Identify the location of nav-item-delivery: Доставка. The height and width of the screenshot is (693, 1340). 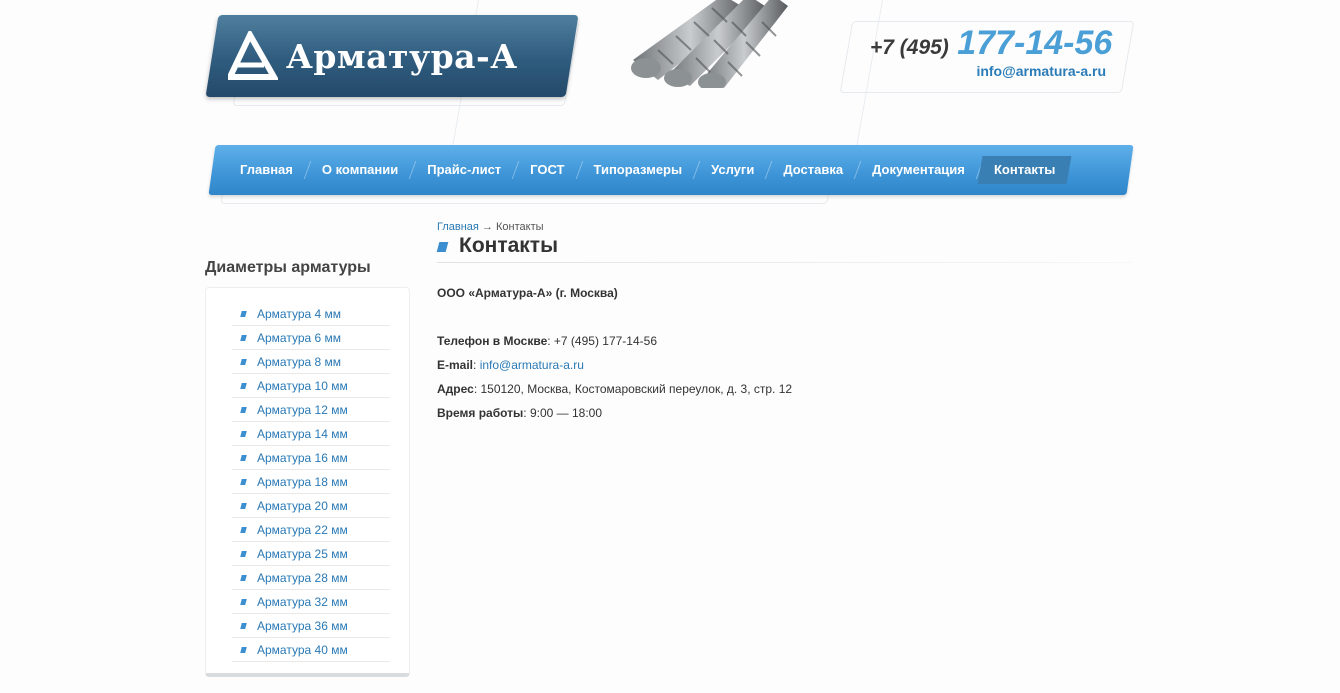
(813, 170).